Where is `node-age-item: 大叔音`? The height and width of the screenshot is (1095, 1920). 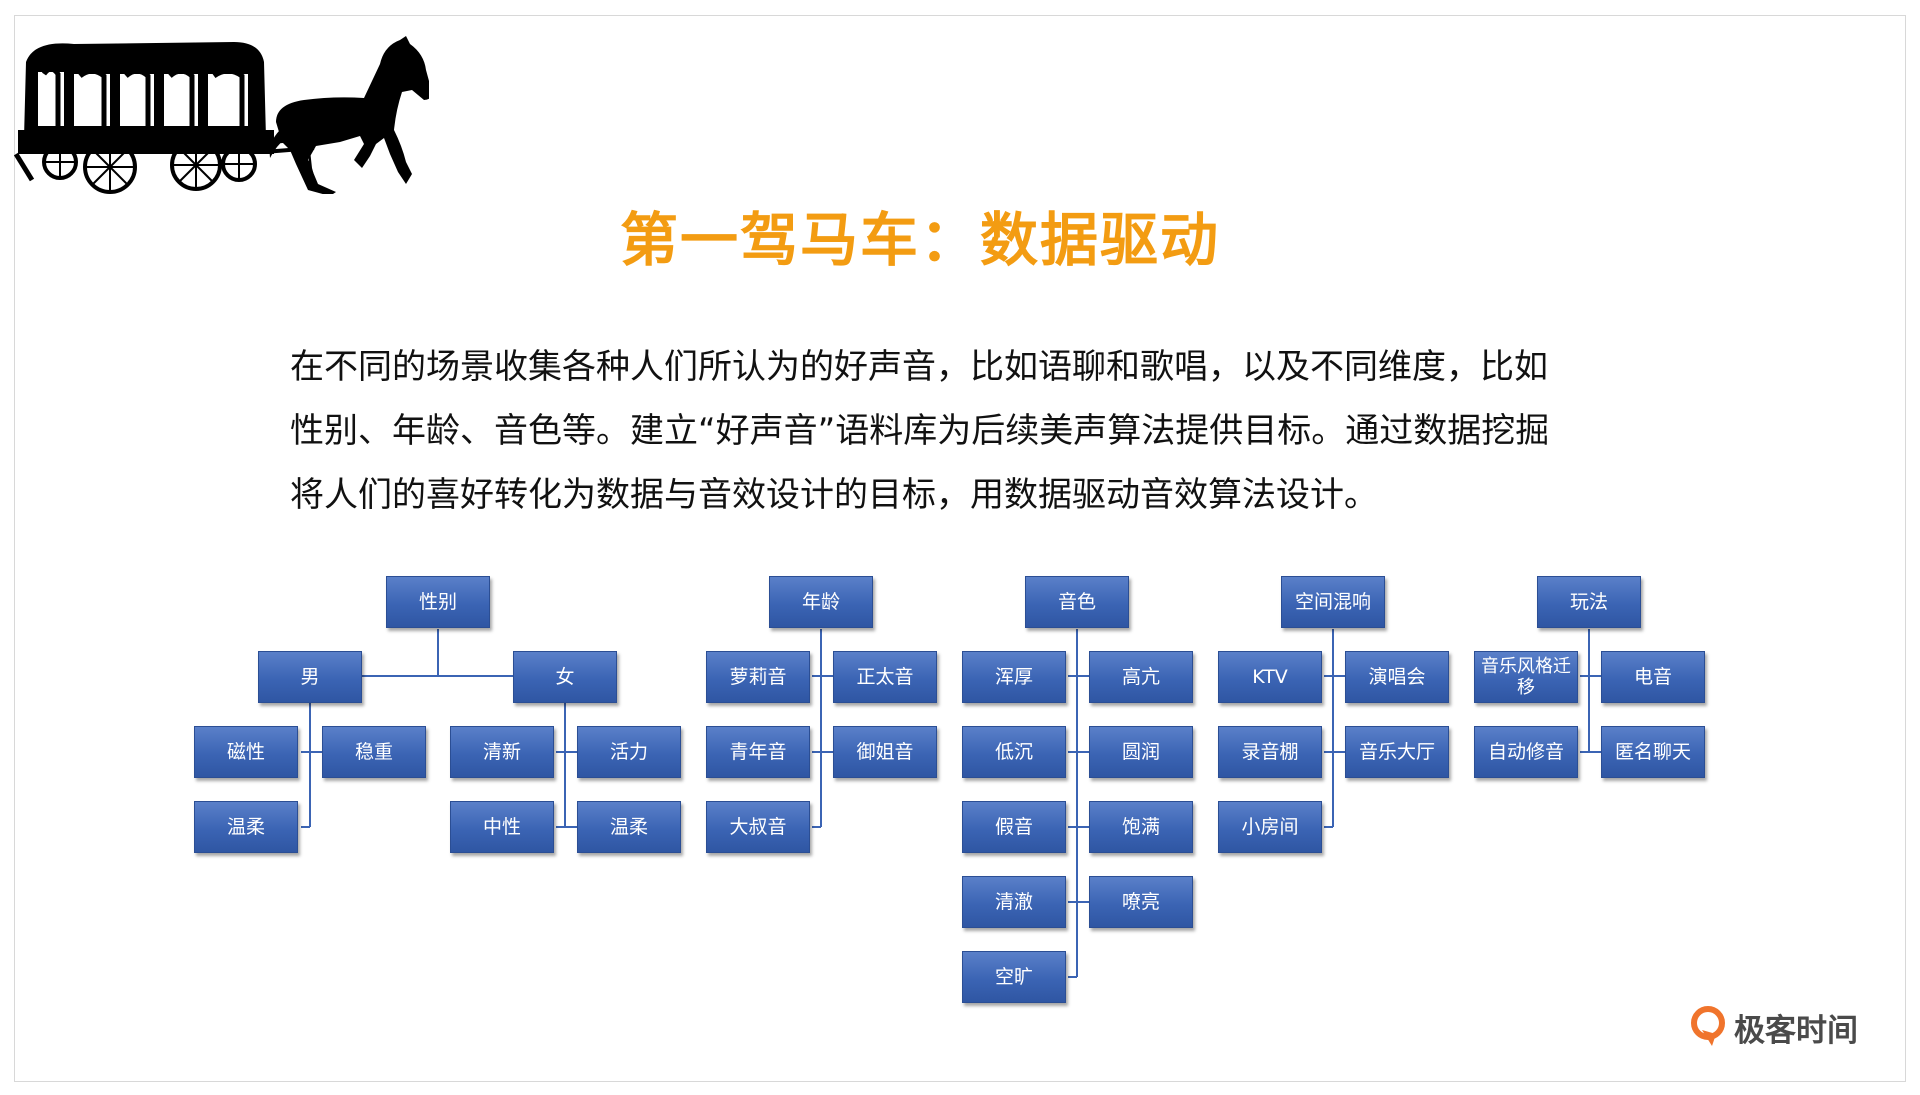
node-age-item: 大叔音 is located at coordinates (758, 827).